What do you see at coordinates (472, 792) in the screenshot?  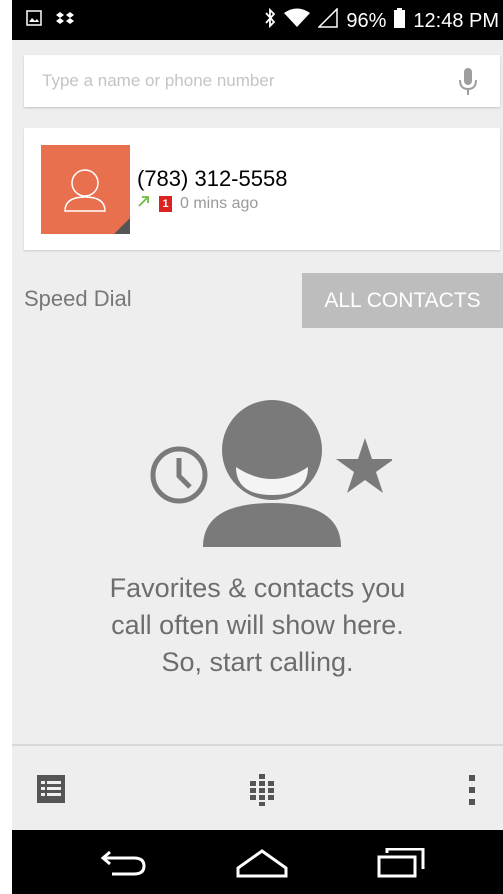 I see `overflow-menu-icon` at bounding box center [472, 792].